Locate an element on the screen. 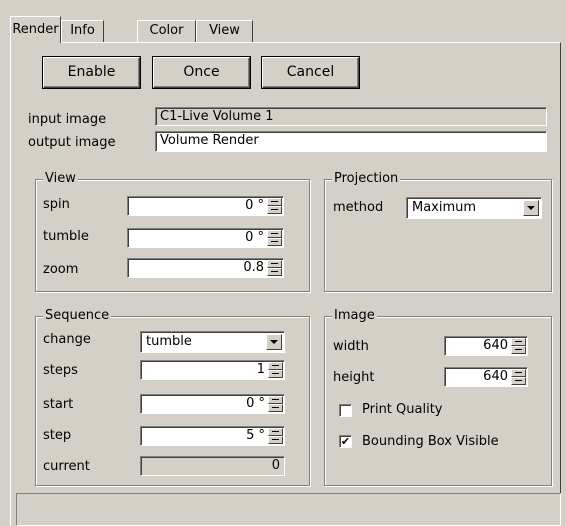 This screenshot has width=566, height=526. input-image-label: input image is located at coordinates (67, 119).